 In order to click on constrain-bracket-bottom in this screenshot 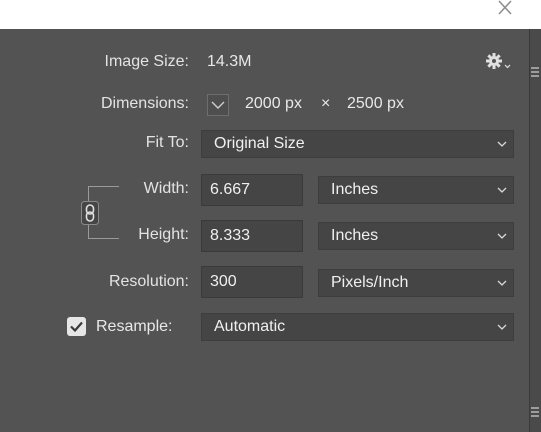, I will do `click(103, 231)`.